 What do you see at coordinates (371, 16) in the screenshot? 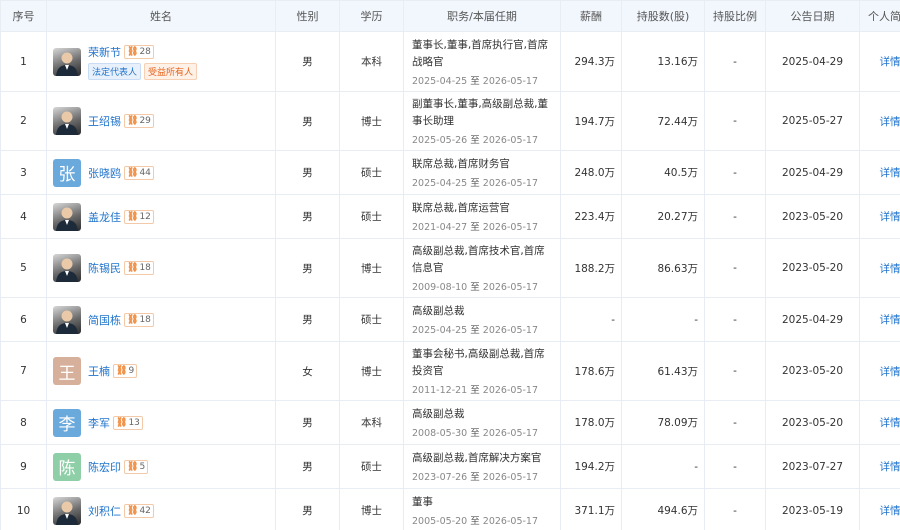
I see `header-education: 学历` at bounding box center [371, 16].